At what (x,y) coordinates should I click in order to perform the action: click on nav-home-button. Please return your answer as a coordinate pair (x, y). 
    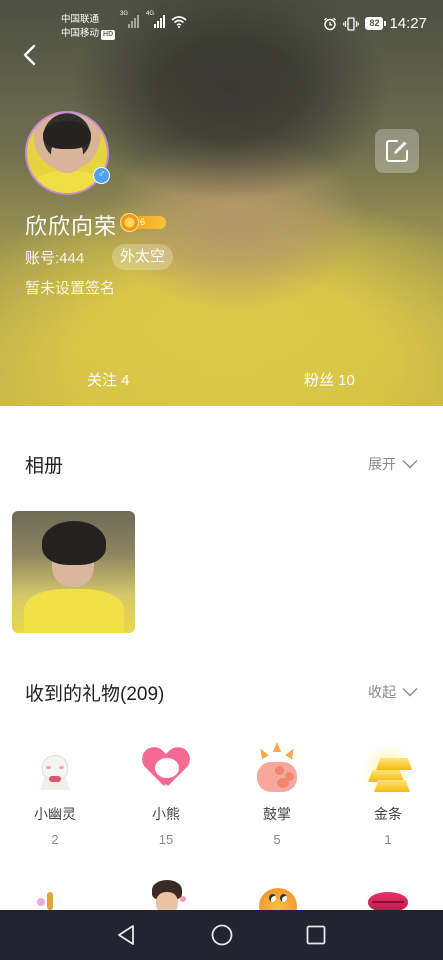
    Looking at the image, I should click on (222, 935).